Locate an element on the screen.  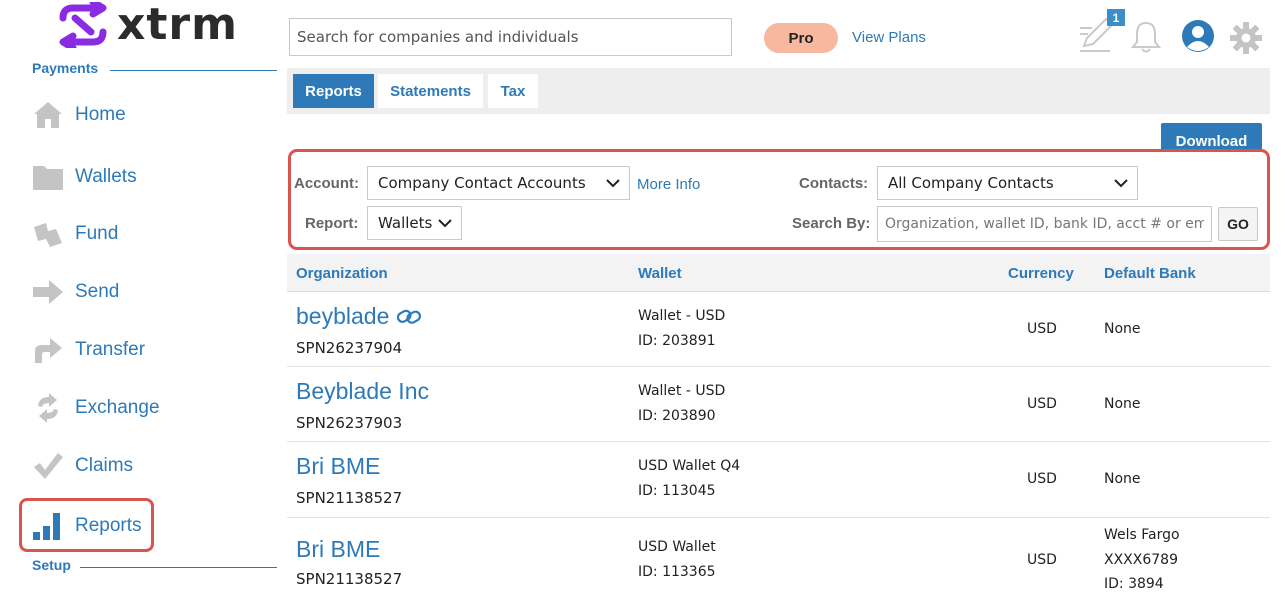
default-bank-id: ID: 3894 is located at coordinates (1134, 584).